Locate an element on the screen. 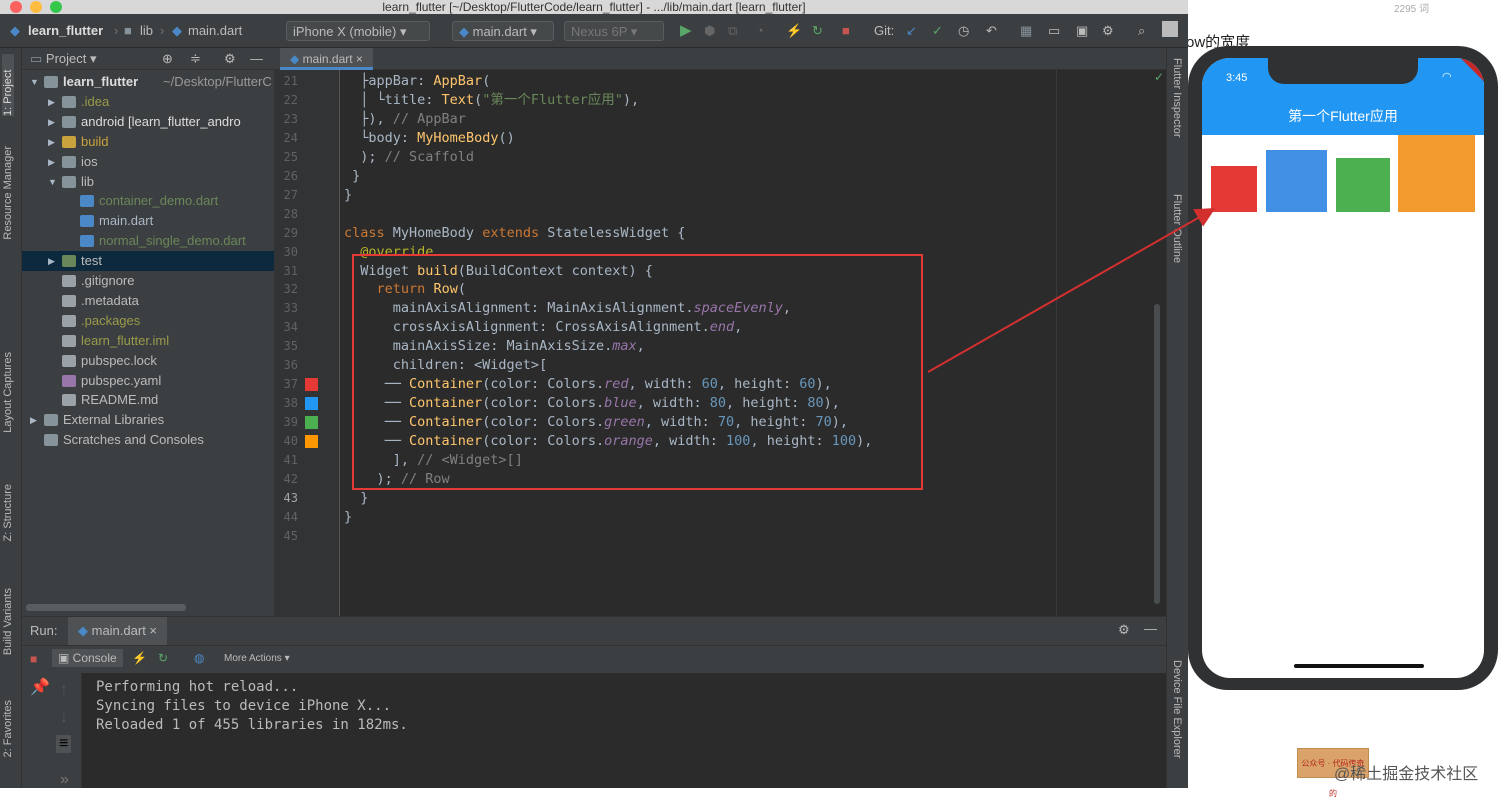 The height and width of the screenshot is (809, 1500). tab-structure: Z: Structure is located at coordinates (8, 512).